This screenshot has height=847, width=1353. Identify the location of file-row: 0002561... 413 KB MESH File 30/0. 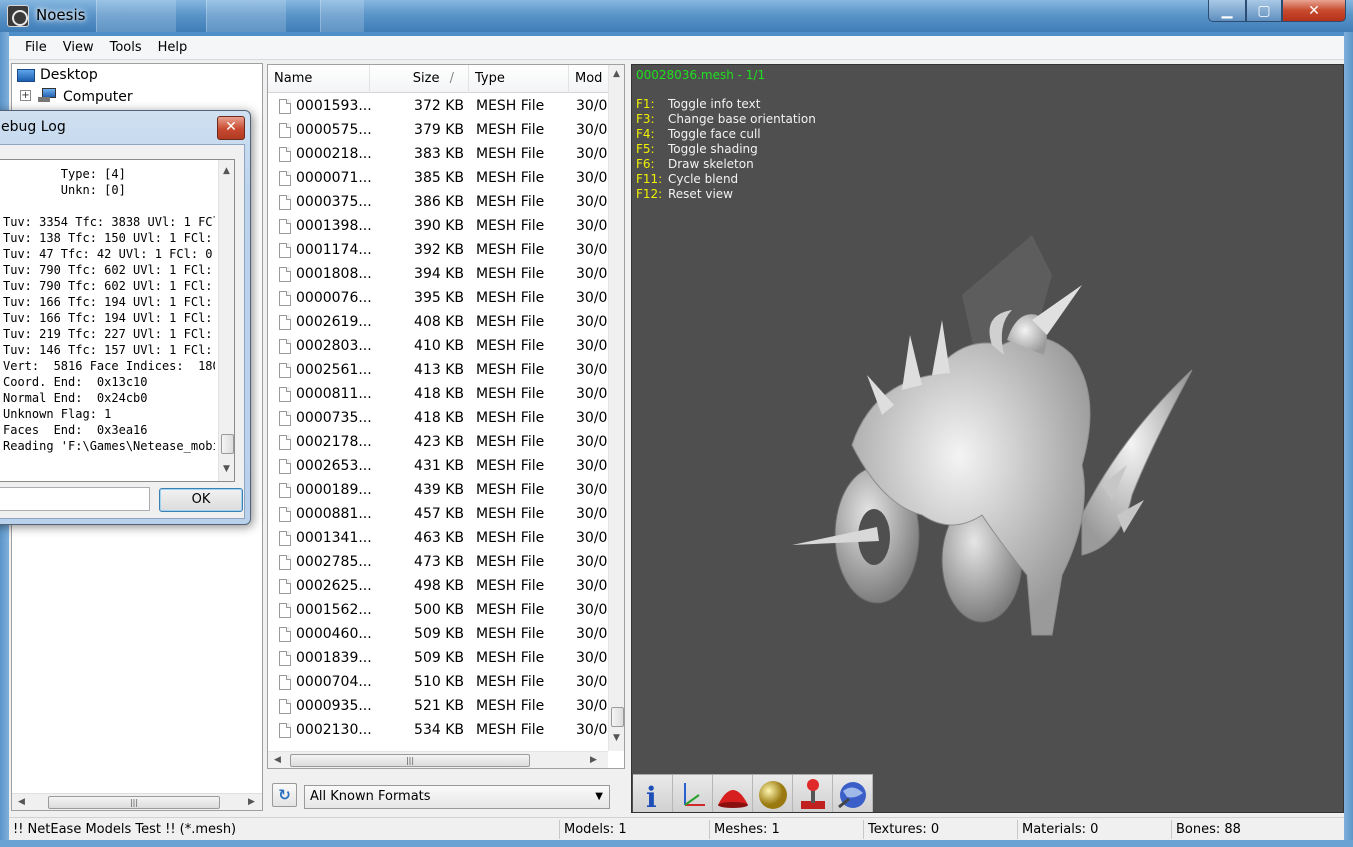
(438, 370).